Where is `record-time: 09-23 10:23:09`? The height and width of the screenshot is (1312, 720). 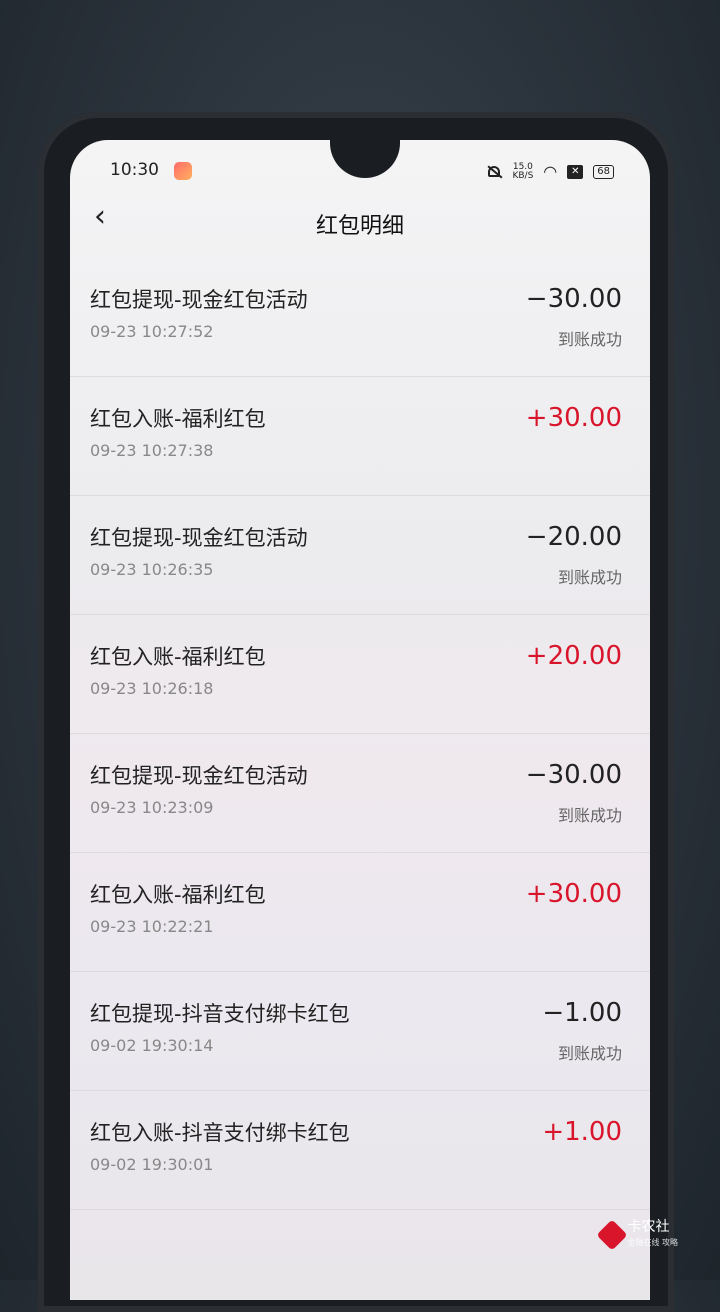
record-time: 09-23 10:23:09 is located at coordinates (152, 807).